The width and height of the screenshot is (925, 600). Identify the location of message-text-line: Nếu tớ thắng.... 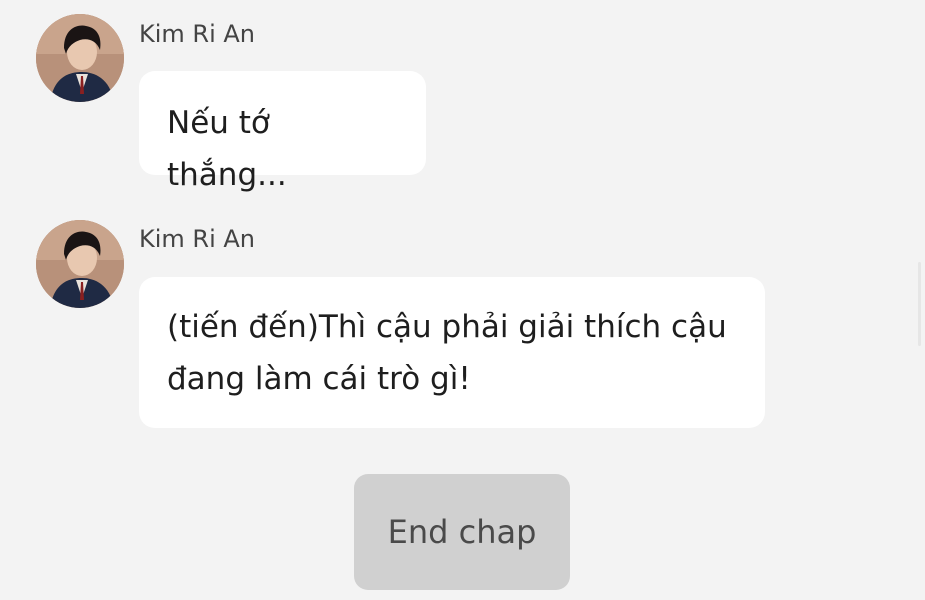
(227, 149).